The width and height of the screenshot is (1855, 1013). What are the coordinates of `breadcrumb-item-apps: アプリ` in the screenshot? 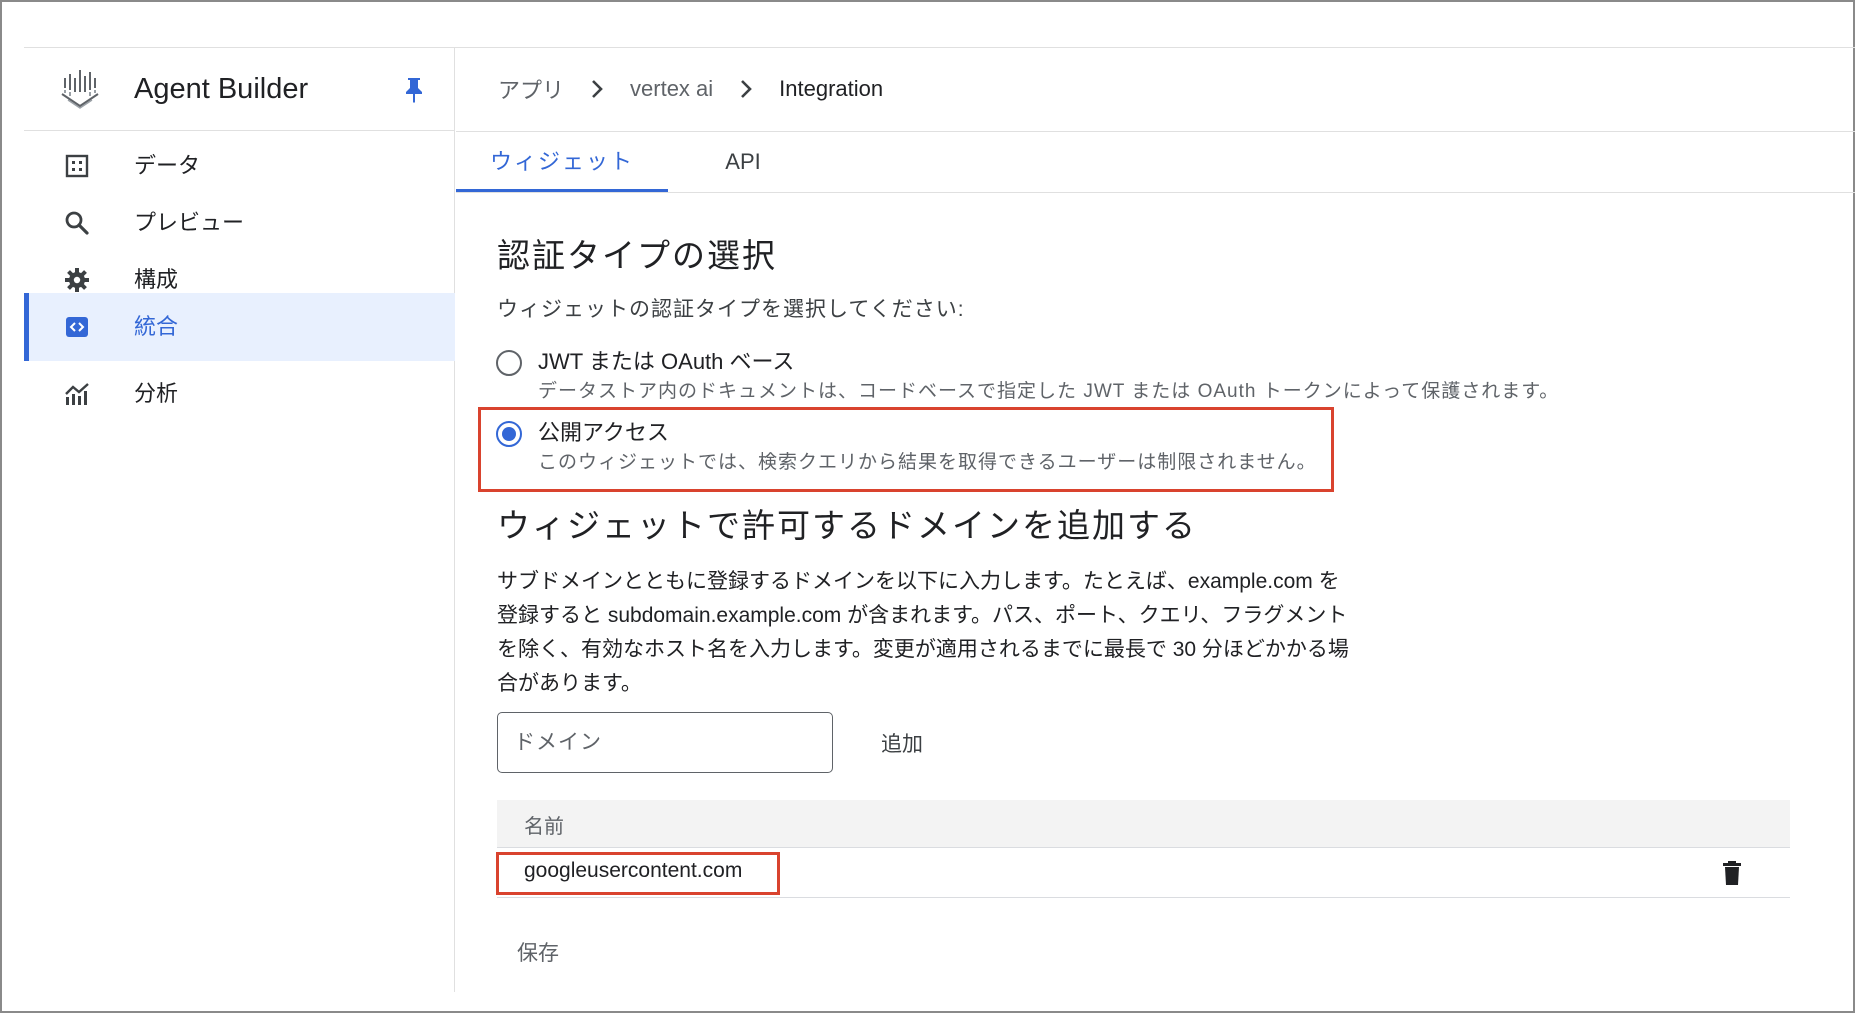 It's located at (531, 89).